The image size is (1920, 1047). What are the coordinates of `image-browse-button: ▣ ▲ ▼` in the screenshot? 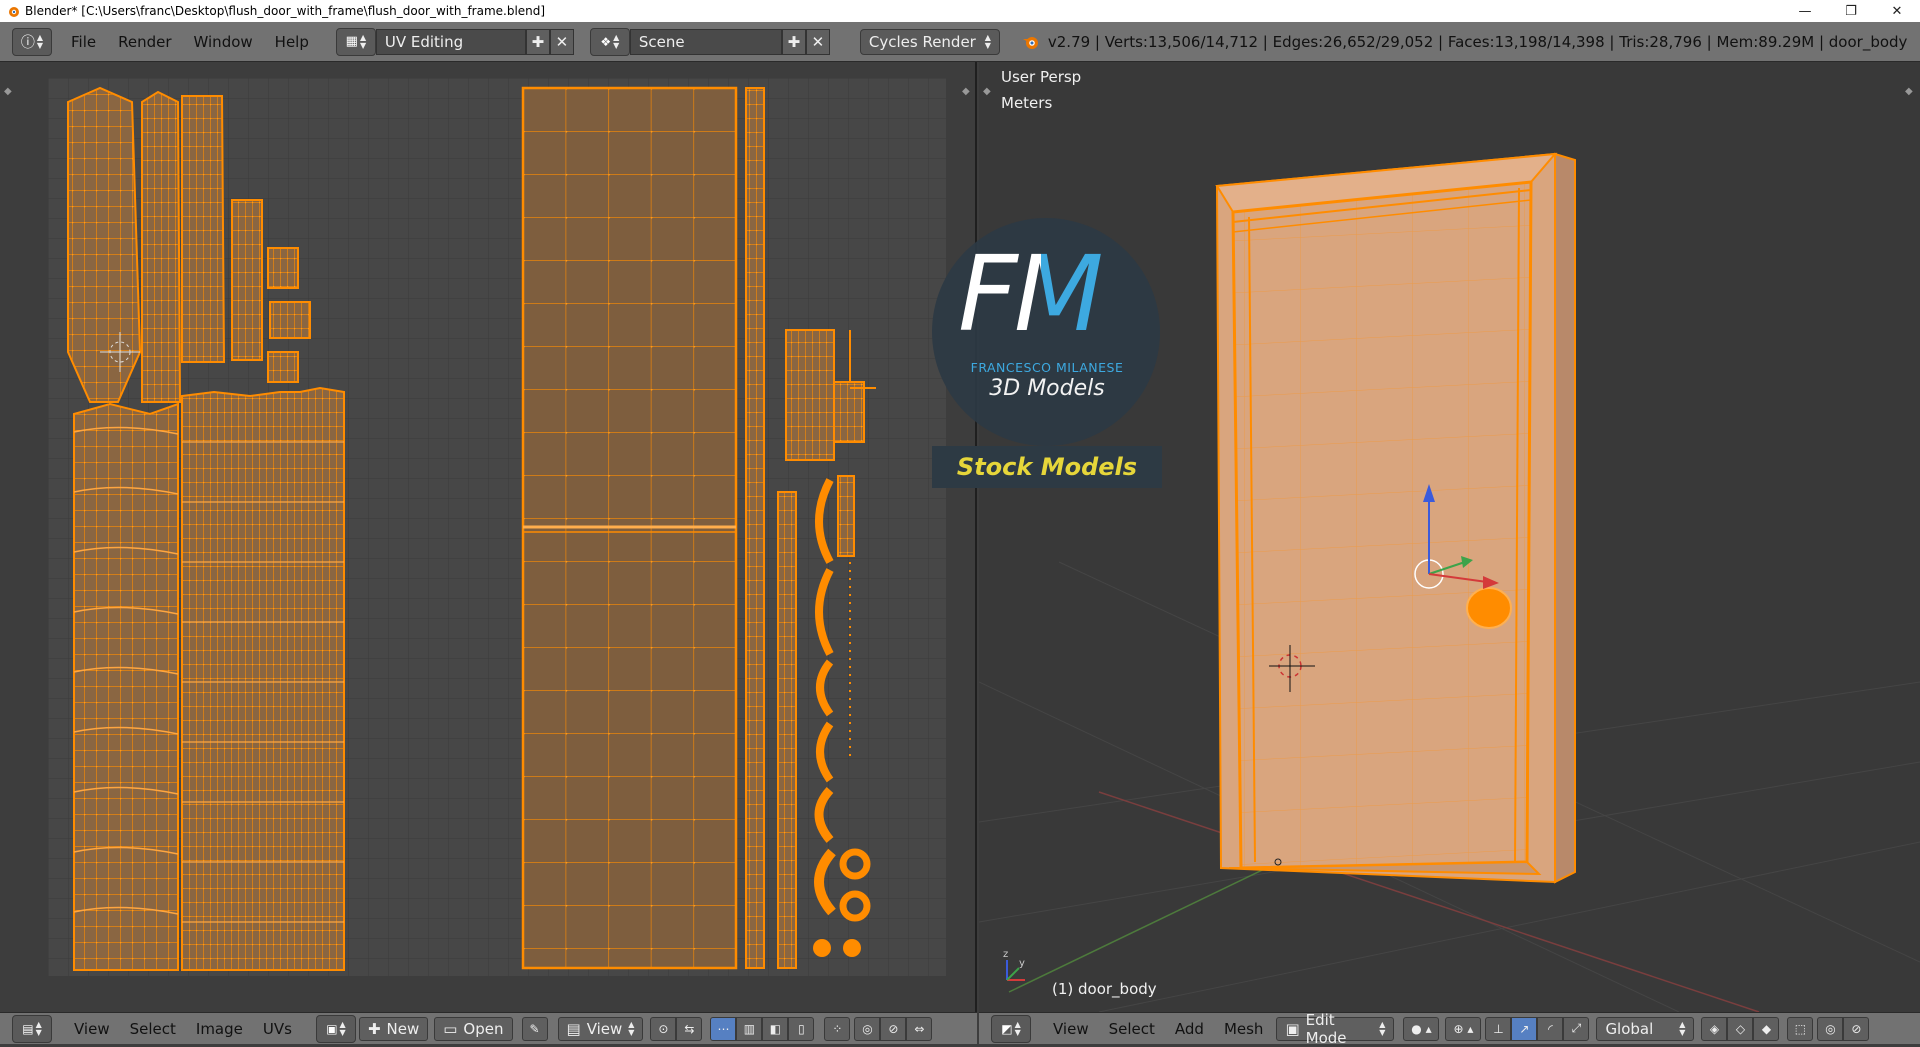 It's located at (335, 1028).